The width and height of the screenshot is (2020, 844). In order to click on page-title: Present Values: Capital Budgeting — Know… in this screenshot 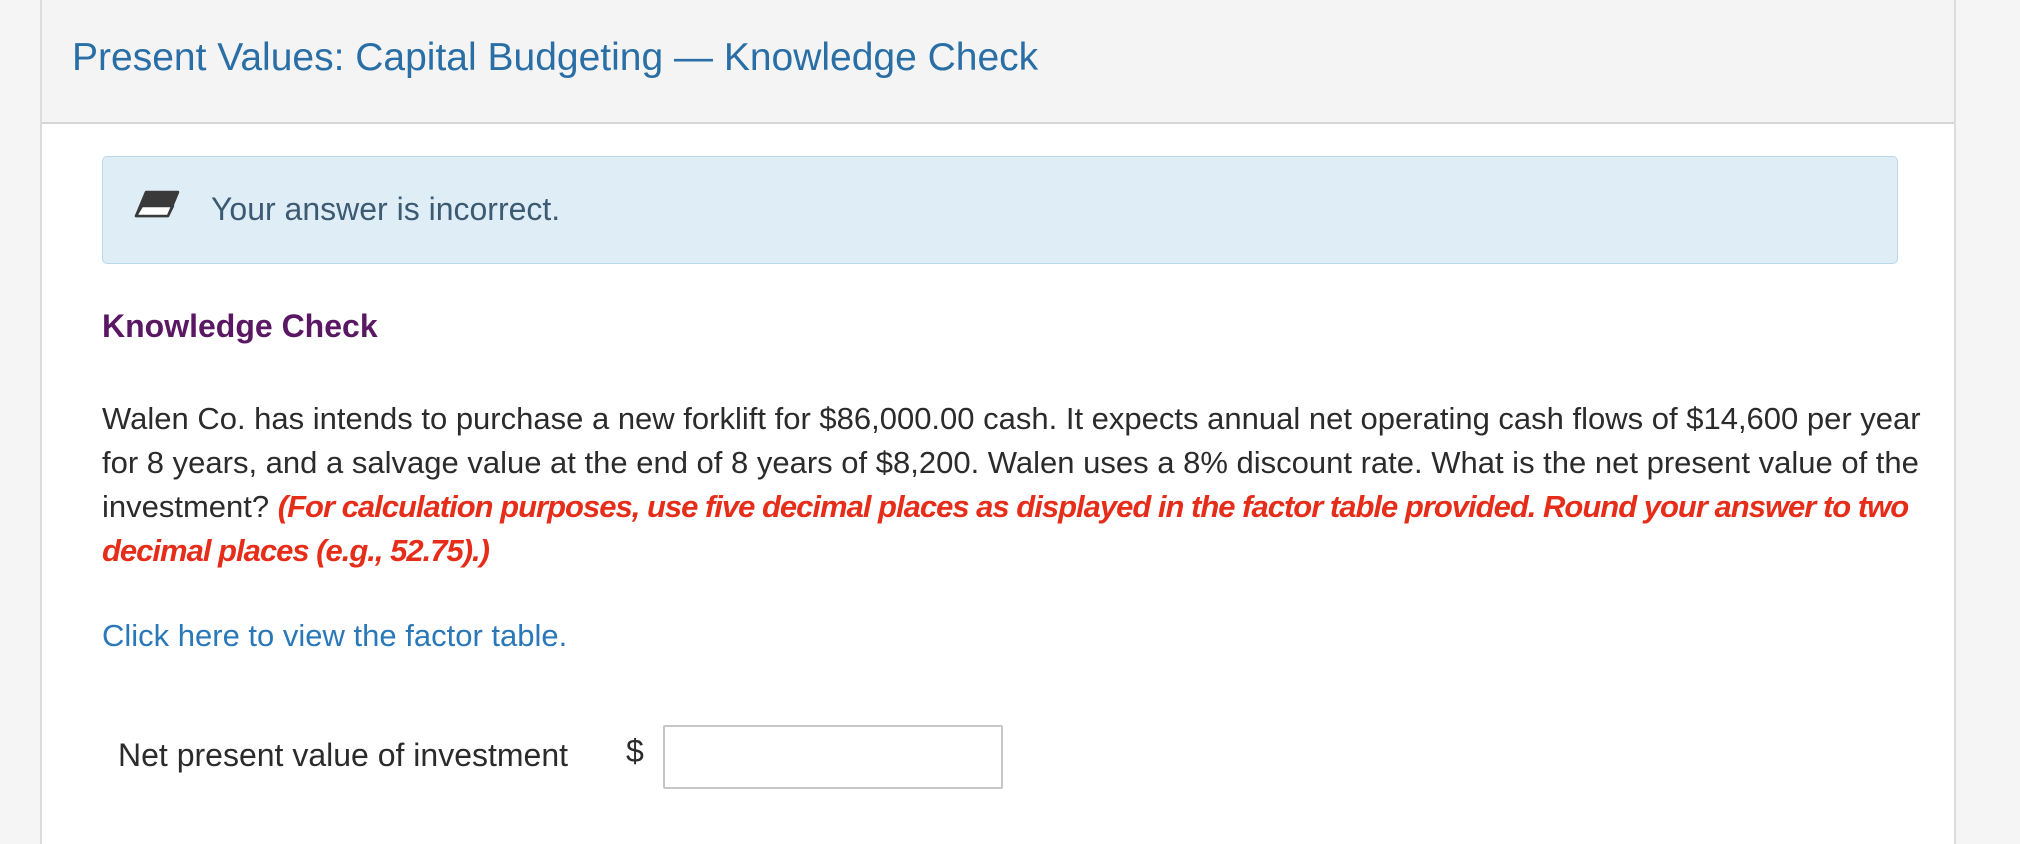, I will do `click(555, 57)`.